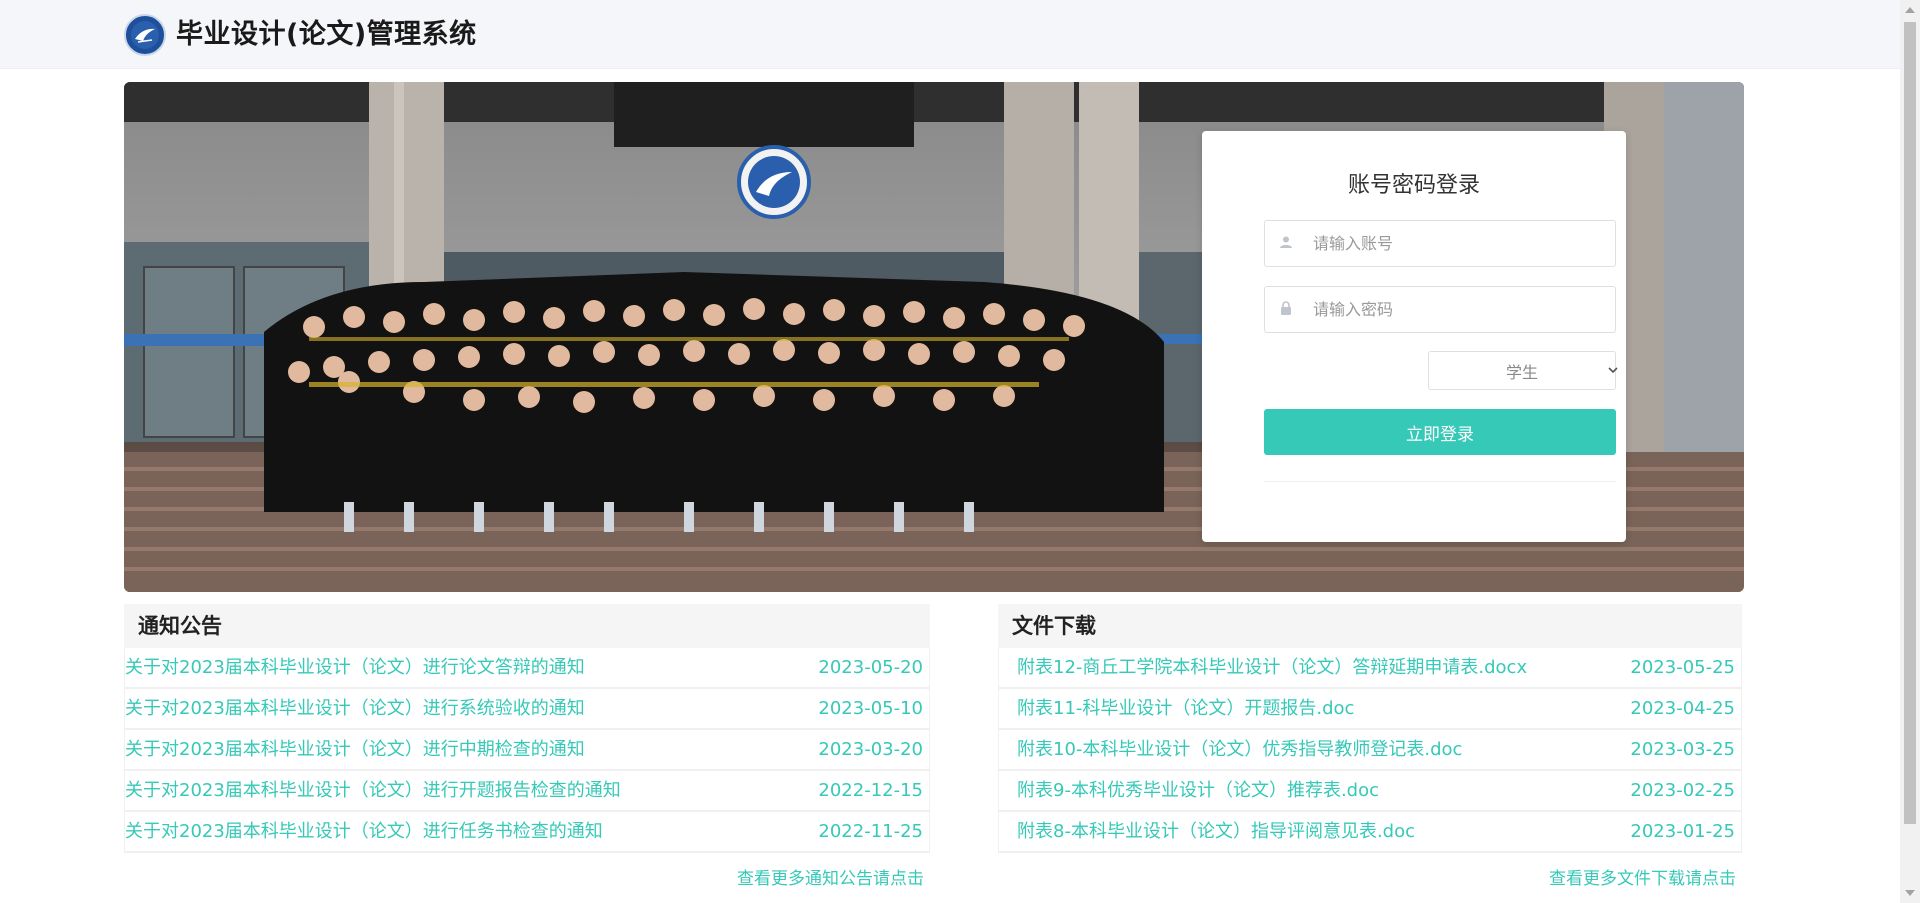 The image size is (1920, 903). I want to click on notice-title: 关于对2023届本科毕业设计（论文）进行系统验收的通知, so click(355, 709).